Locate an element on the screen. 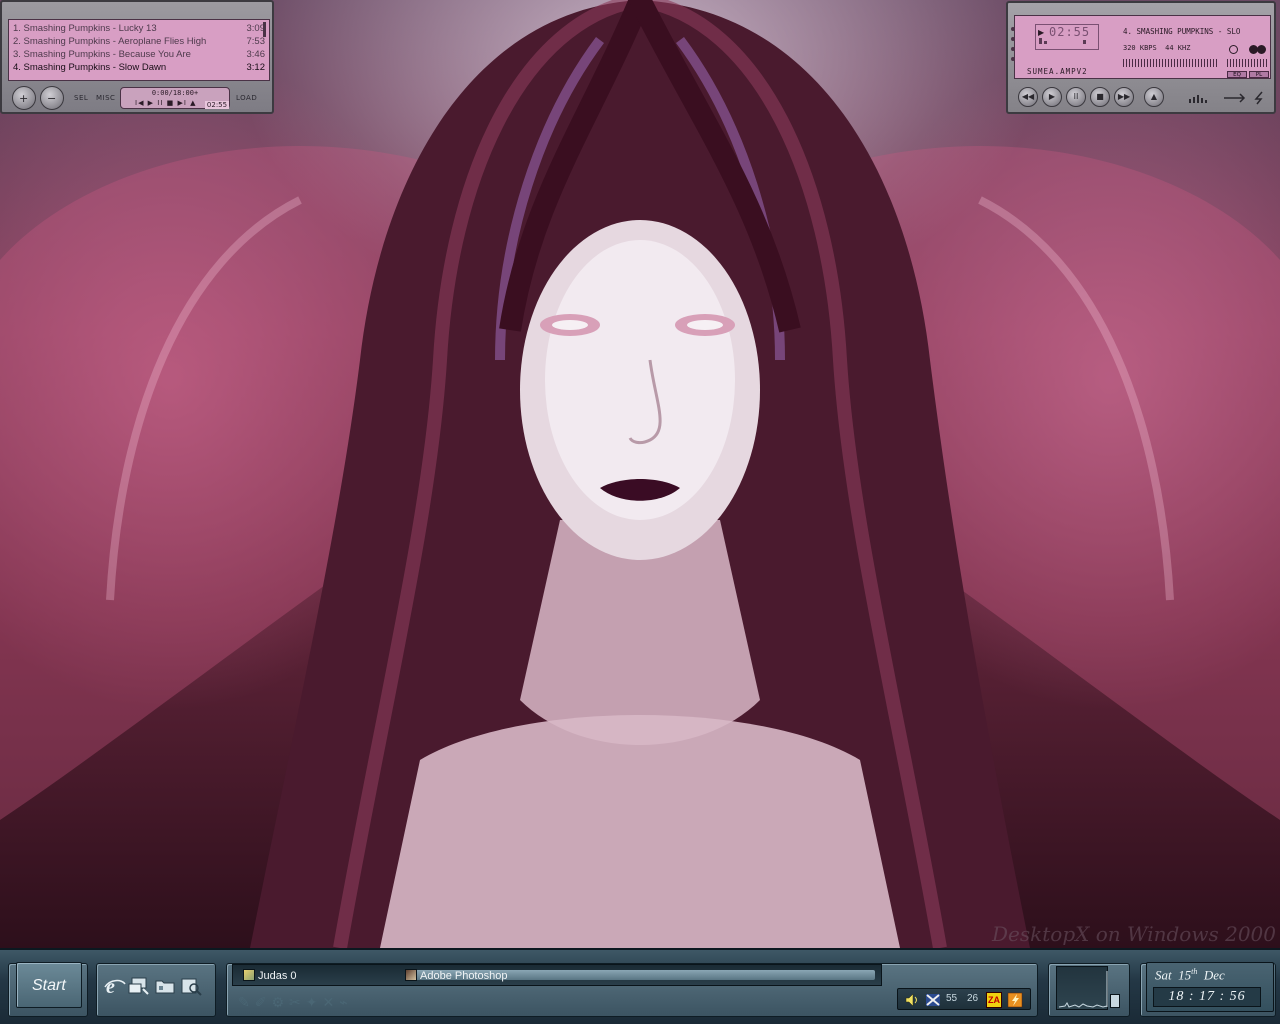 This screenshot has height=1024, width=1280. playlist-item-title: 3. Smashing Pumpkins - Because You Are is located at coordinates (102, 54).